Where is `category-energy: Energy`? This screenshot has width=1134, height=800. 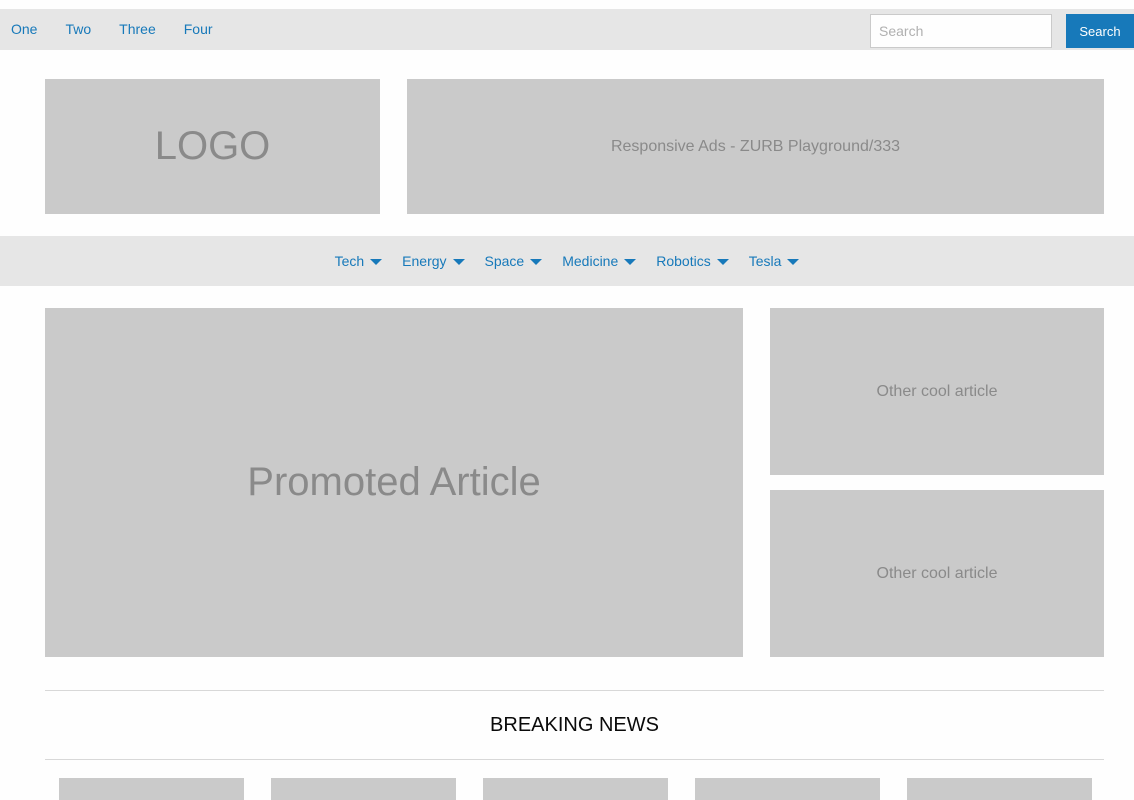 category-energy: Energy is located at coordinates (433, 261).